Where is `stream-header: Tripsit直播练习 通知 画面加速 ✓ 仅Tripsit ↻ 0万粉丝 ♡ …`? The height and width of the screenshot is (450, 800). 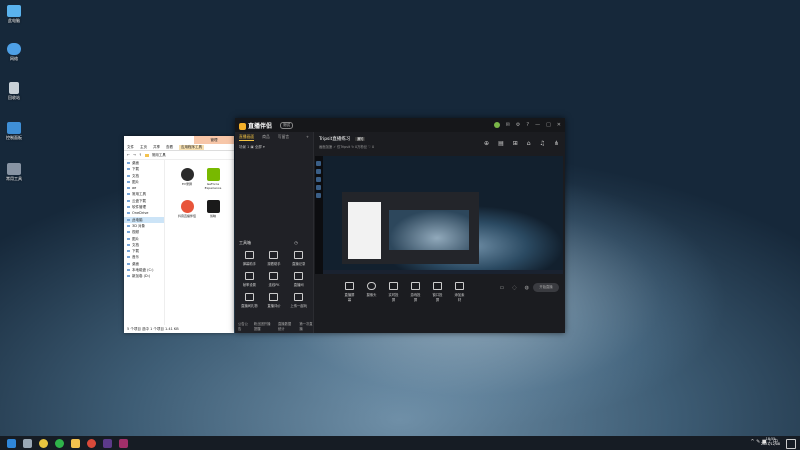 stream-header: Tripsit直播练习 通知 画面加速 ✓ 仅Tripsit ↻ 0万粉丝 ♡ … is located at coordinates (440, 143).